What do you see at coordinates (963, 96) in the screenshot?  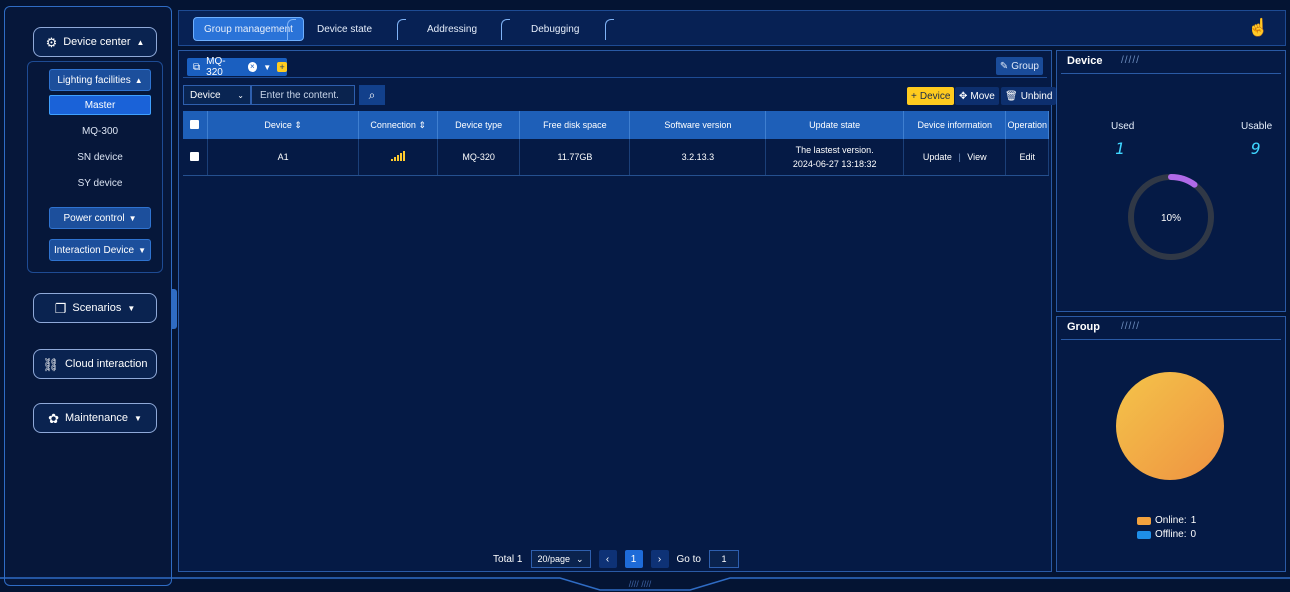 I see `move-icon: ✥` at bounding box center [963, 96].